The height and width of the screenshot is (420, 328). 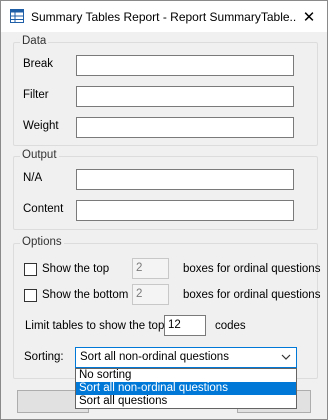 What do you see at coordinates (185, 65) in the screenshot?
I see `break-input` at bounding box center [185, 65].